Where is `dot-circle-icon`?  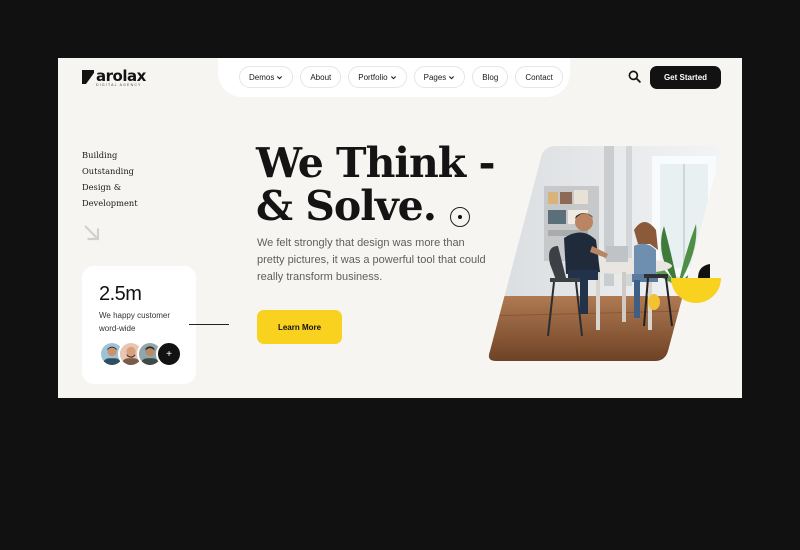 dot-circle-icon is located at coordinates (460, 217).